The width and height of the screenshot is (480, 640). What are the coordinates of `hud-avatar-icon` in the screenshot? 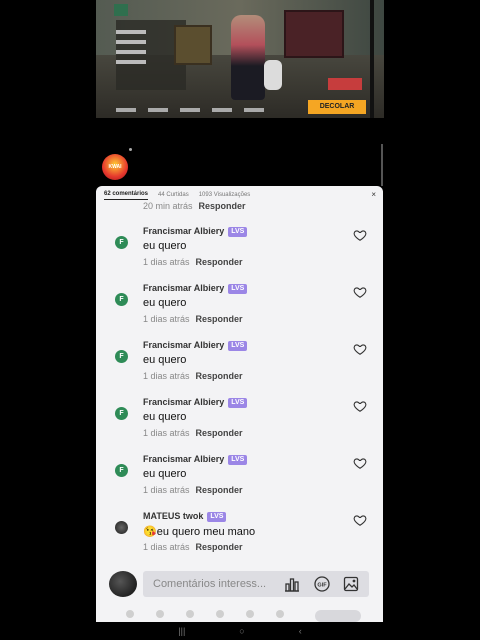 It's located at (121, 10).